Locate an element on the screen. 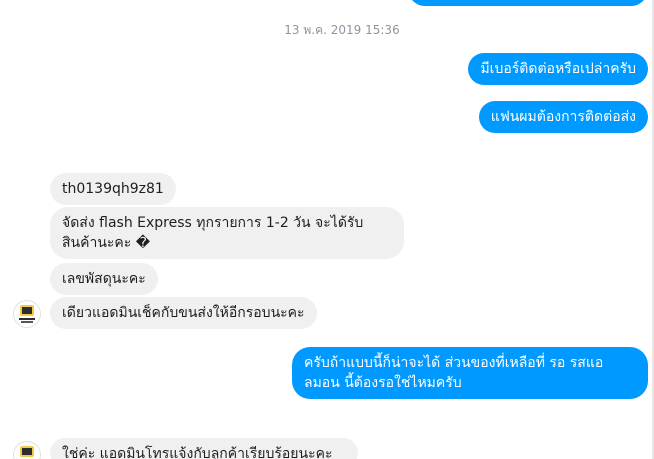  message-text: เลขพัสดุนะคะ is located at coordinates (104, 279).